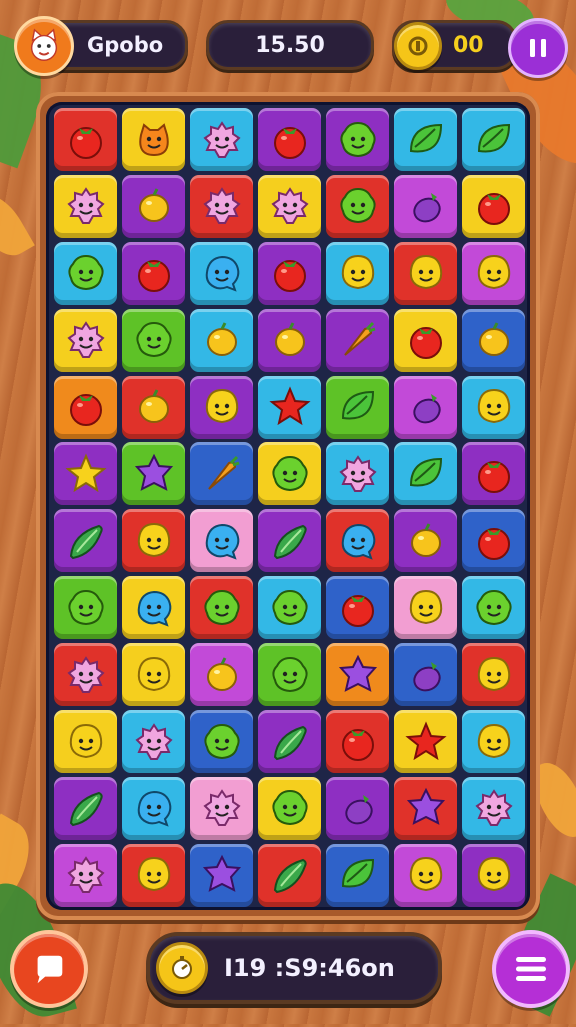  I want to click on eggplant-icon, so click(426, 208).